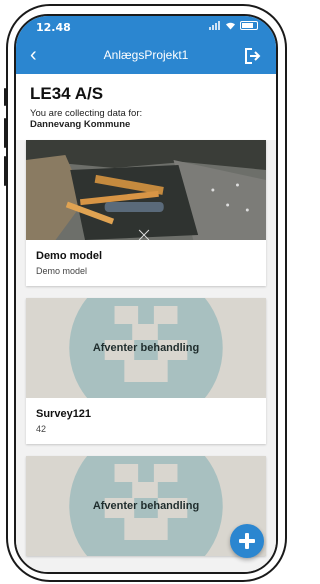 The width and height of the screenshot is (320, 584). What do you see at coordinates (62, 271) in the screenshot?
I see `card-subtitle: Demo model` at bounding box center [62, 271].